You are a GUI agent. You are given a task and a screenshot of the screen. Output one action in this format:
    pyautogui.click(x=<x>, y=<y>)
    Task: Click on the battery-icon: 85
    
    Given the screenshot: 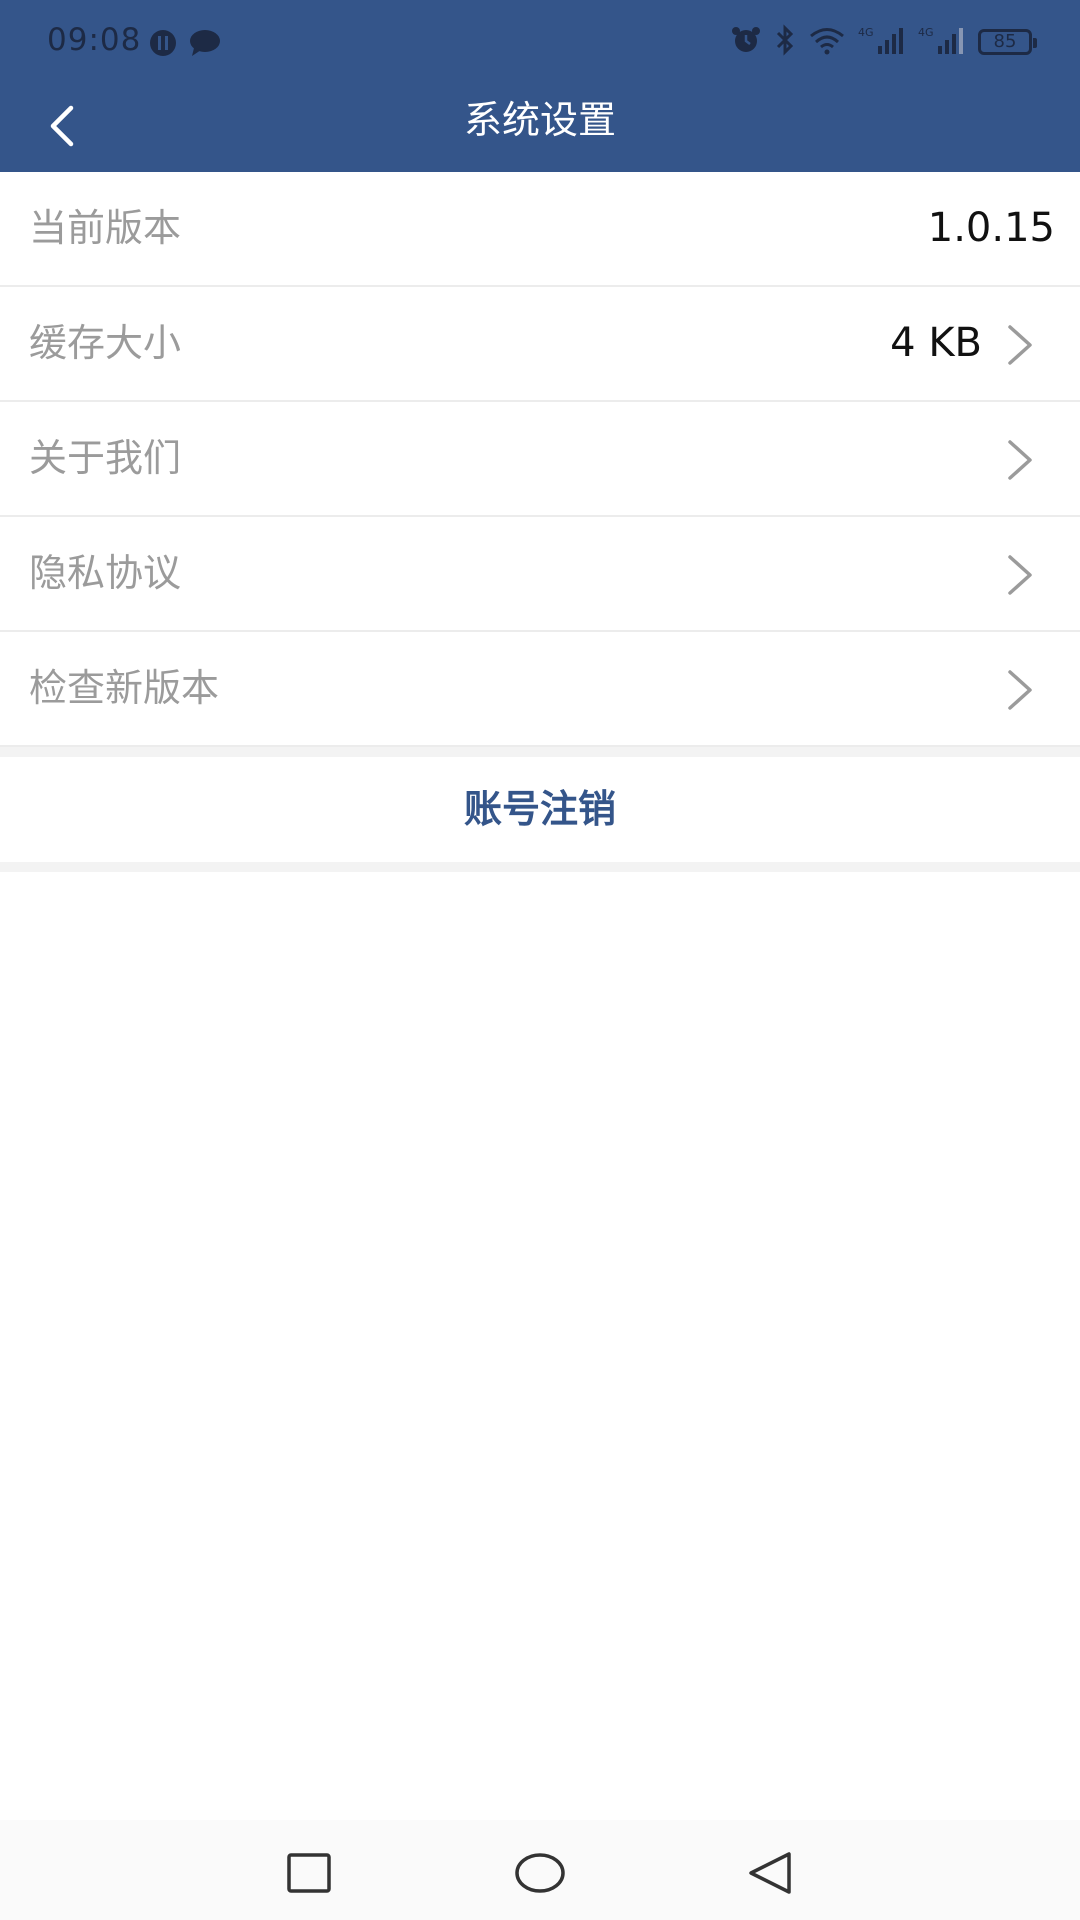 What is the action you would take?
    pyautogui.click(x=1007, y=42)
    